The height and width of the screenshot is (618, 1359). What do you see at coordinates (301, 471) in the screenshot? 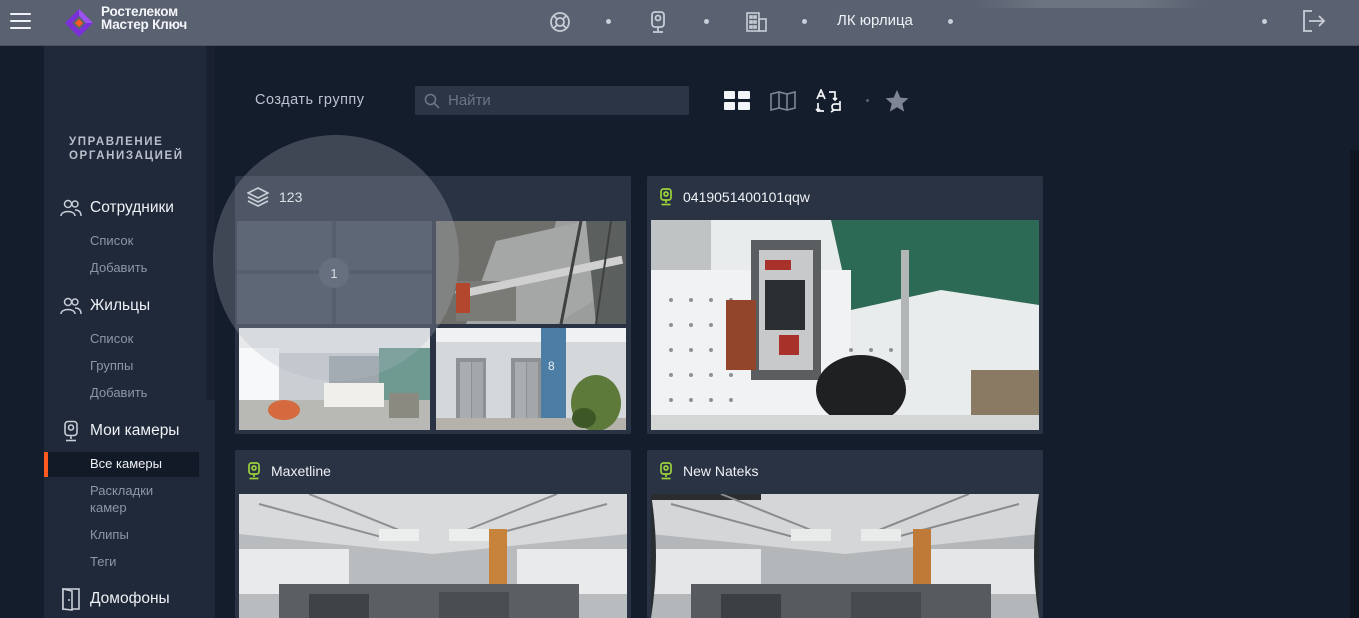
I see `card-title: Maxetline` at bounding box center [301, 471].